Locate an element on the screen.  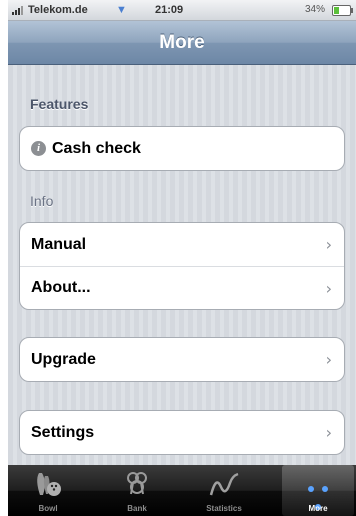
section-header-features: Features is located at coordinates (59, 104).